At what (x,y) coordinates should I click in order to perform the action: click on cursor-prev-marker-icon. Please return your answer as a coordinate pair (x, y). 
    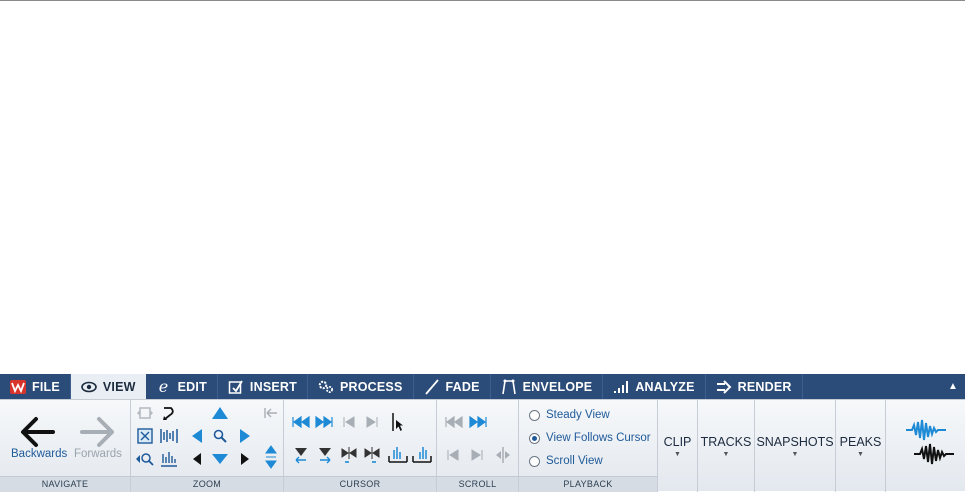
    Looking at the image, I should click on (349, 422).